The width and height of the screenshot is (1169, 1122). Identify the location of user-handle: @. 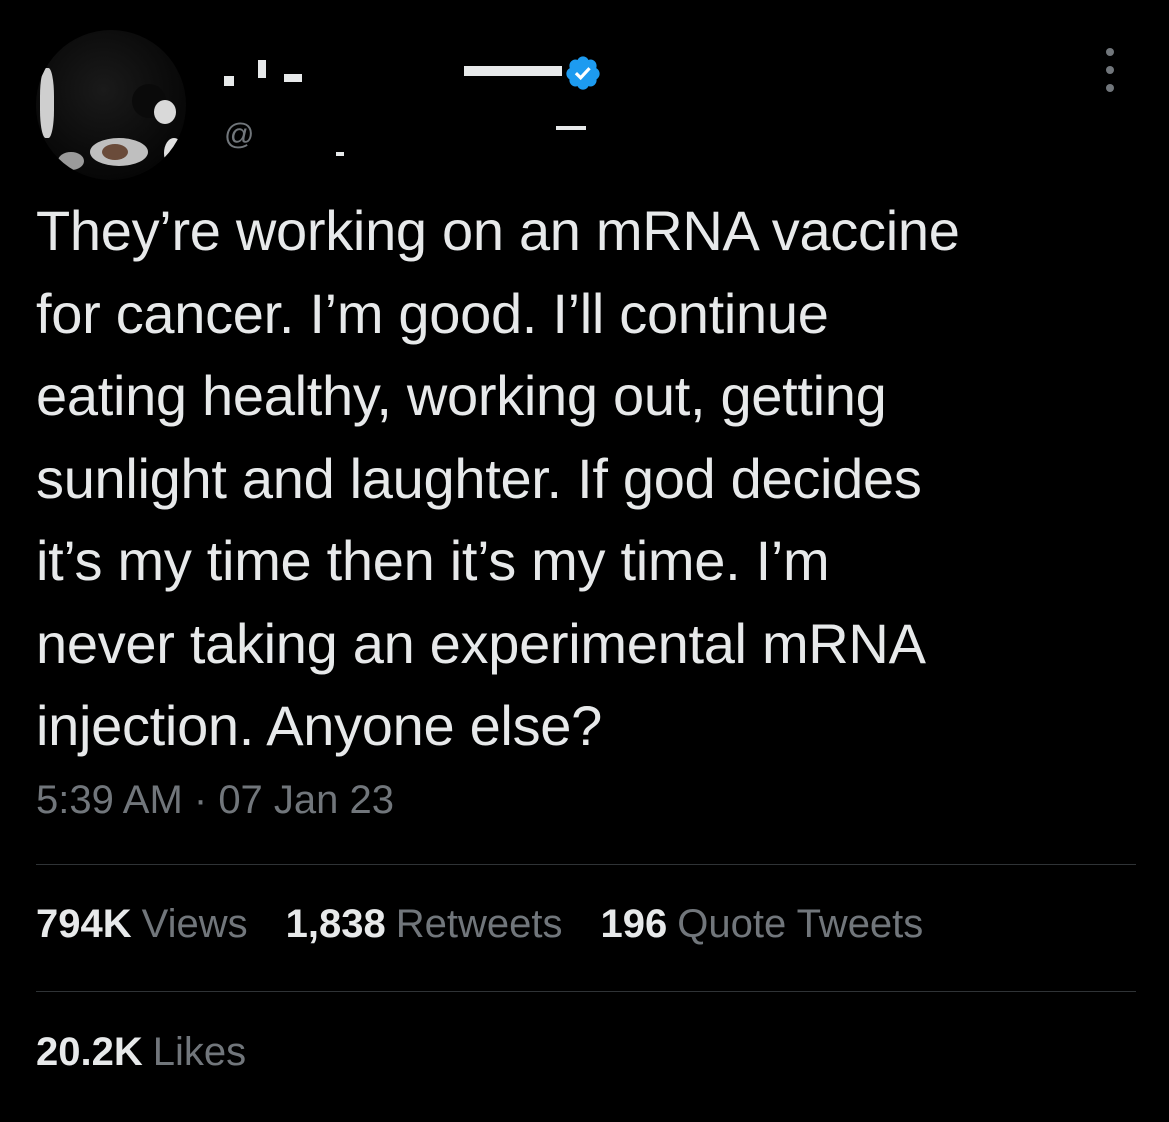
(239, 135).